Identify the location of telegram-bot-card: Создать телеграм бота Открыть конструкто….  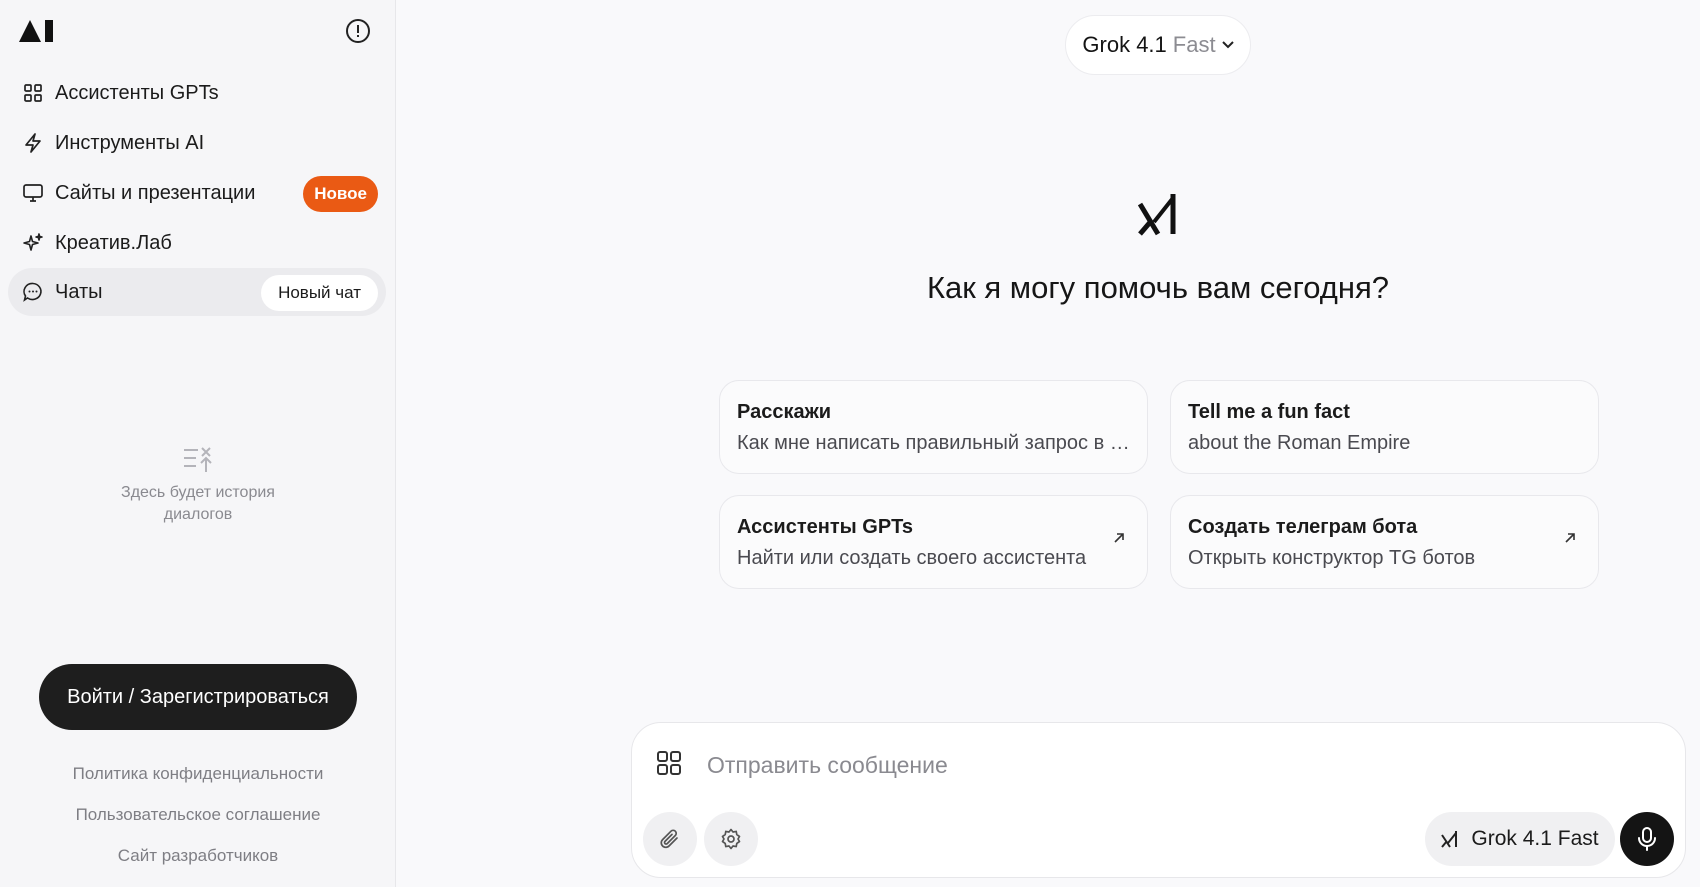
(1384, 542).